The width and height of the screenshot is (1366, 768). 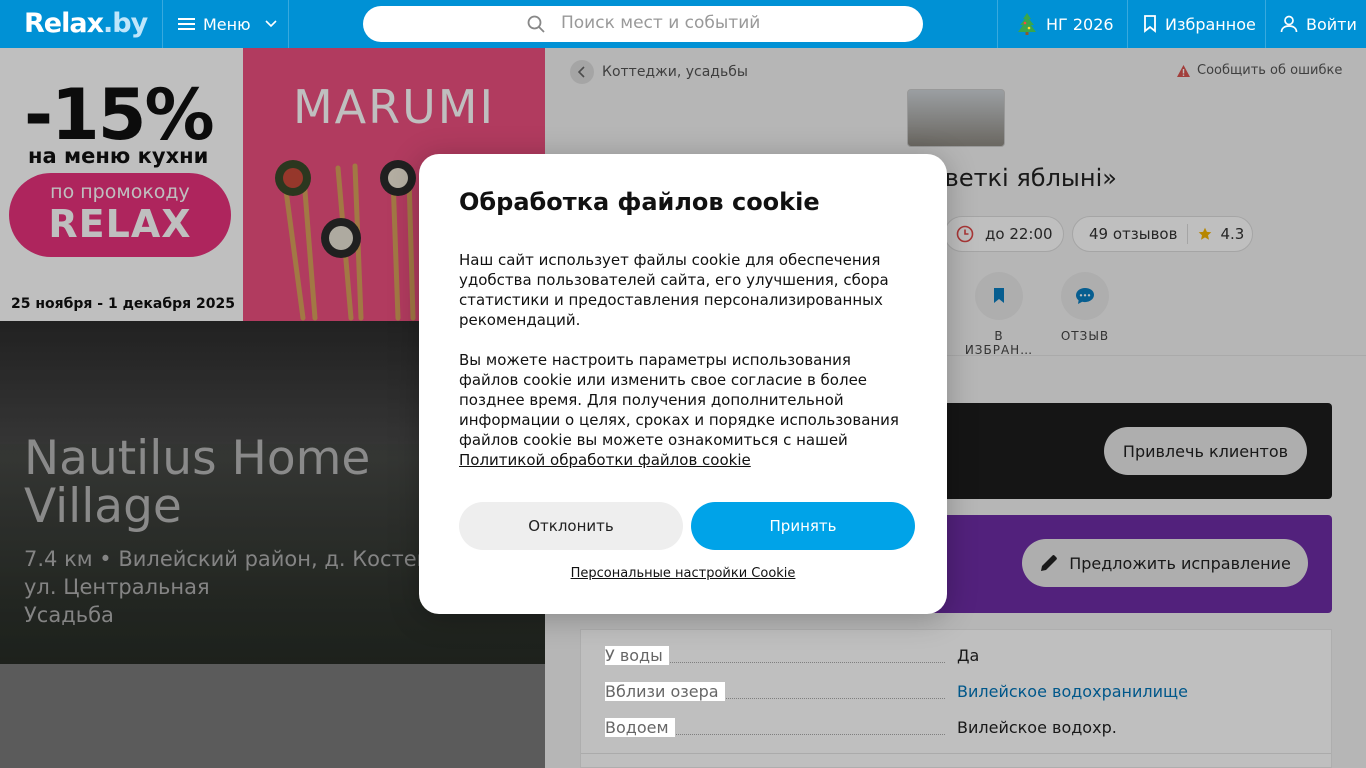 I want to click on favorites-link: Избранное, so click(x=1199, y=24).